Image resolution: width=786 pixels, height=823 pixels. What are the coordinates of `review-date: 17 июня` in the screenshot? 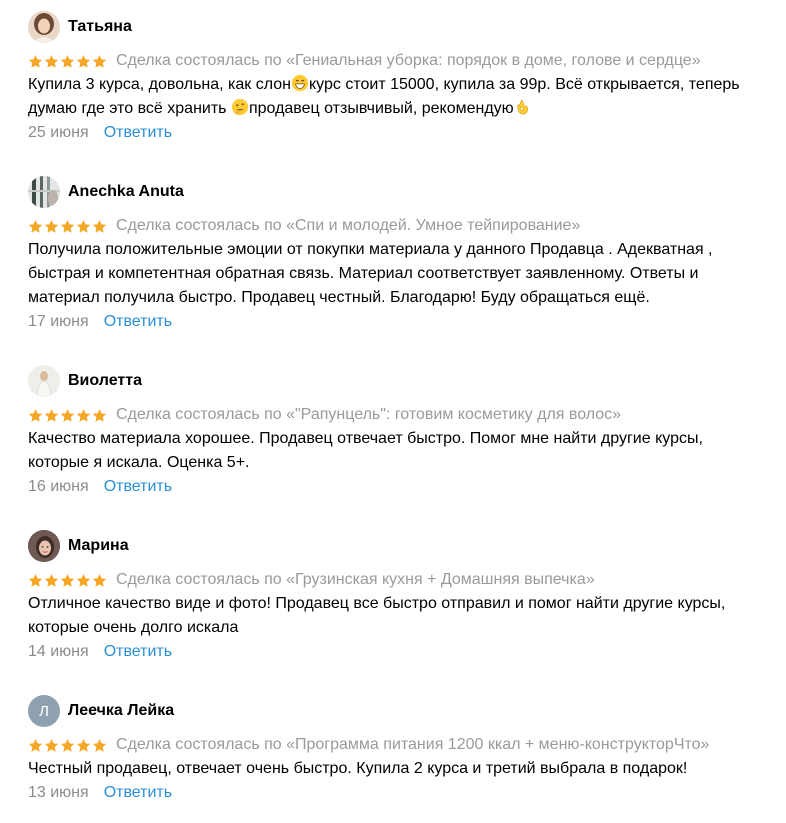 It's located at (58, 321).